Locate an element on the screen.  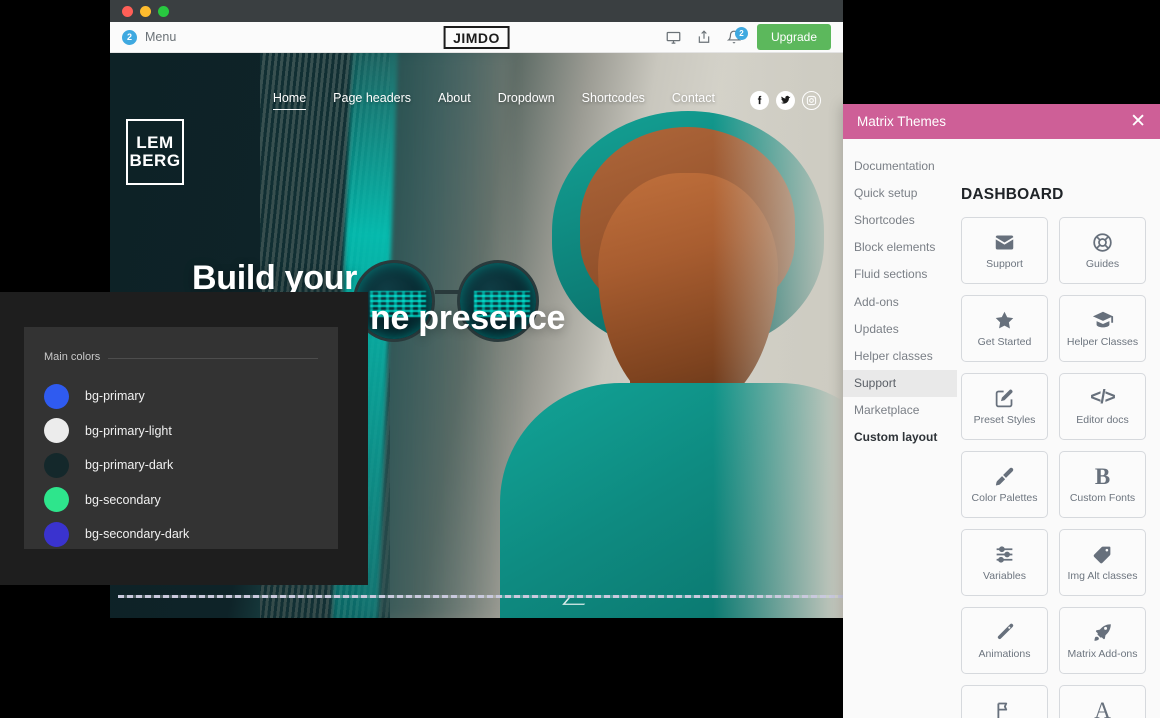
swatch-label: bg-secondary is located at coordinates (123, 499).